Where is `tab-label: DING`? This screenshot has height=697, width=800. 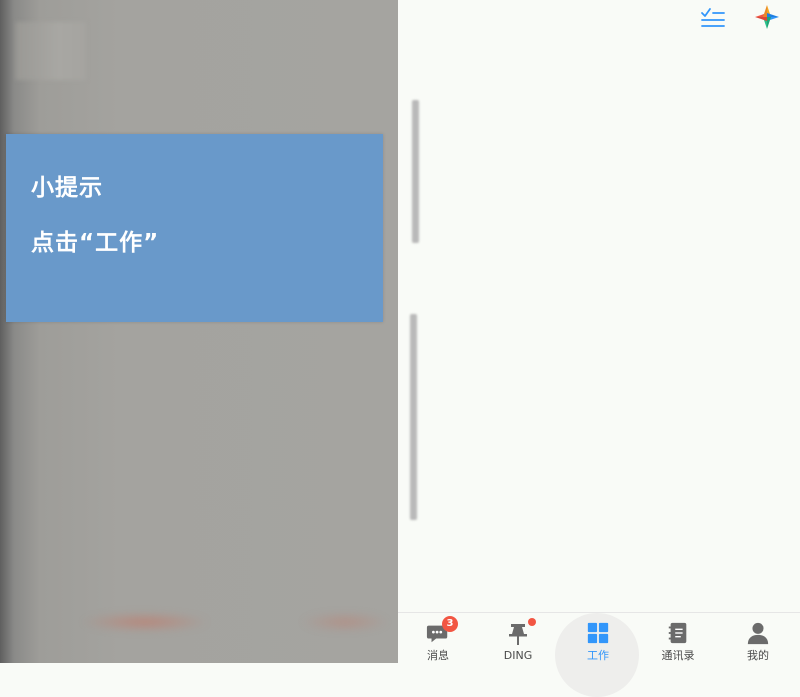
tab-label: DING is located at coordinates (518, 655).